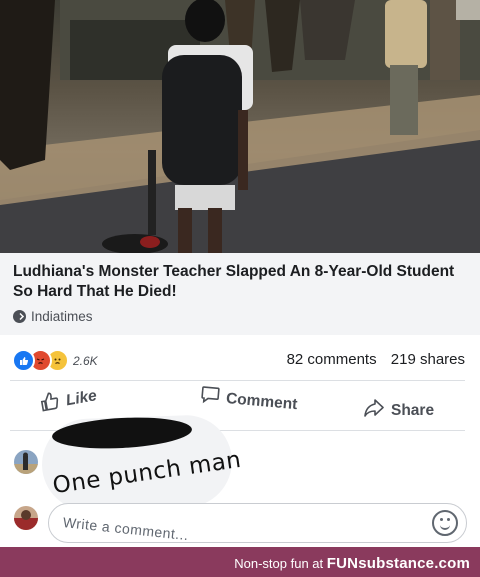 Image resolution: width=480 pixels, height=577 pixels. What do you see at coordinates (332, 359) in the screenshot?
I see `comments-count: 82 comments` at bounding box center [332, 359].